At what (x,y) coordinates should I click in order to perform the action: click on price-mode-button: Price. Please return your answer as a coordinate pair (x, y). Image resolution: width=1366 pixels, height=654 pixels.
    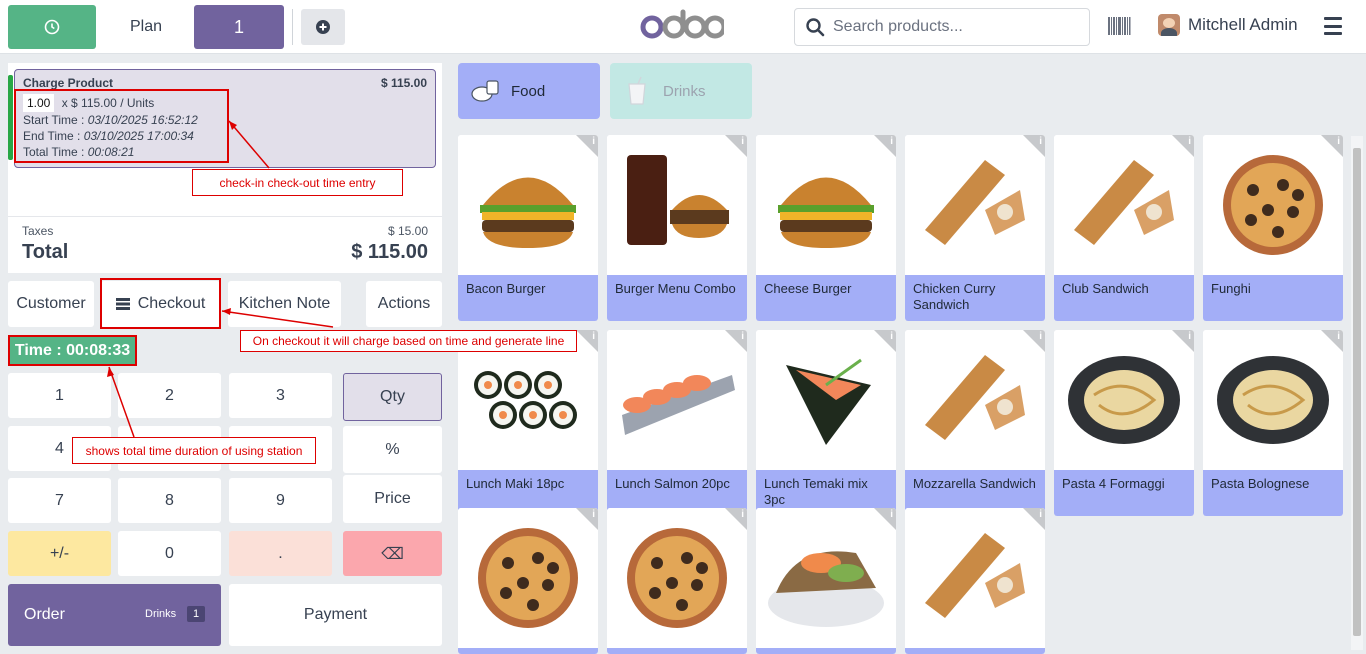
    Looking at the image, I should click on (392, 499).